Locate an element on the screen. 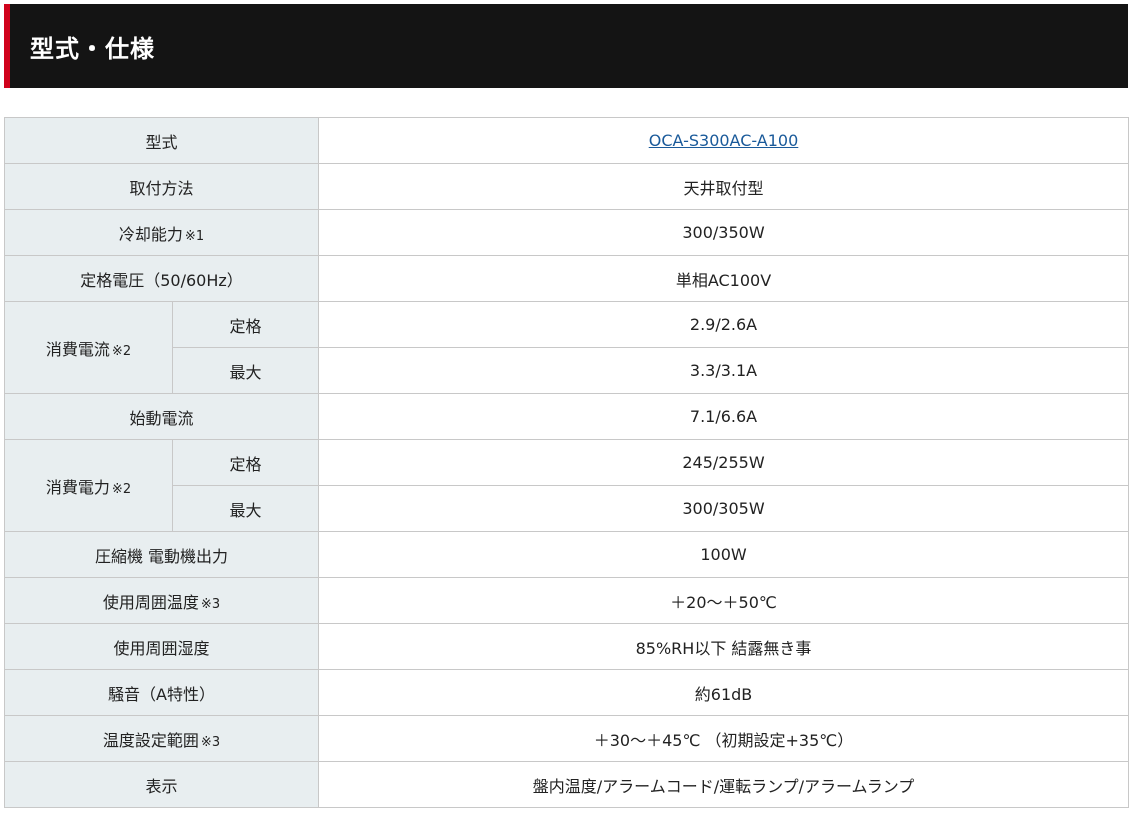  spec-value-model: OCA-S300AC-A100 is located at coordinates (724, 140).